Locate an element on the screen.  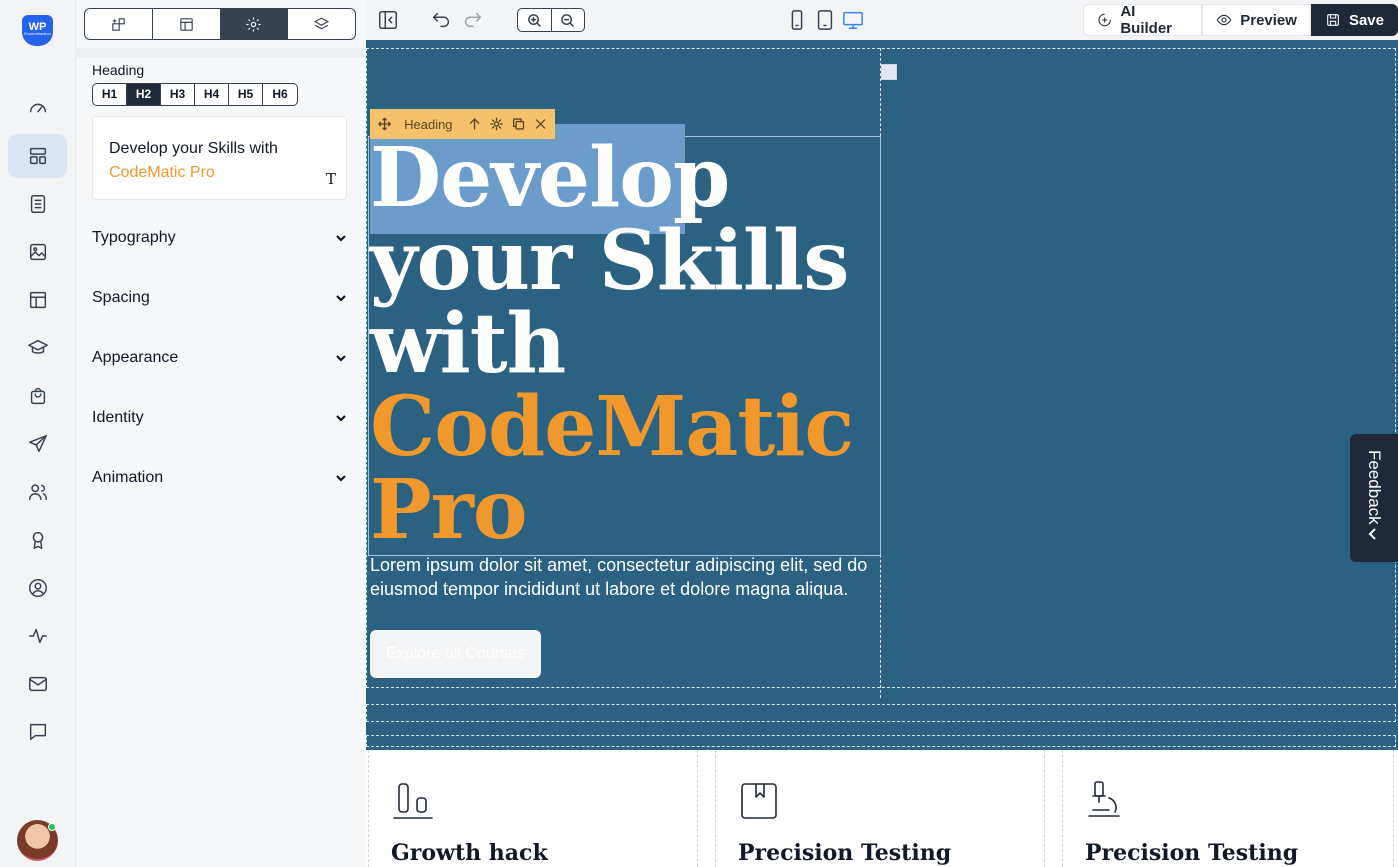
section-spacing-label: Spacing is located at coordinates (121, 297).